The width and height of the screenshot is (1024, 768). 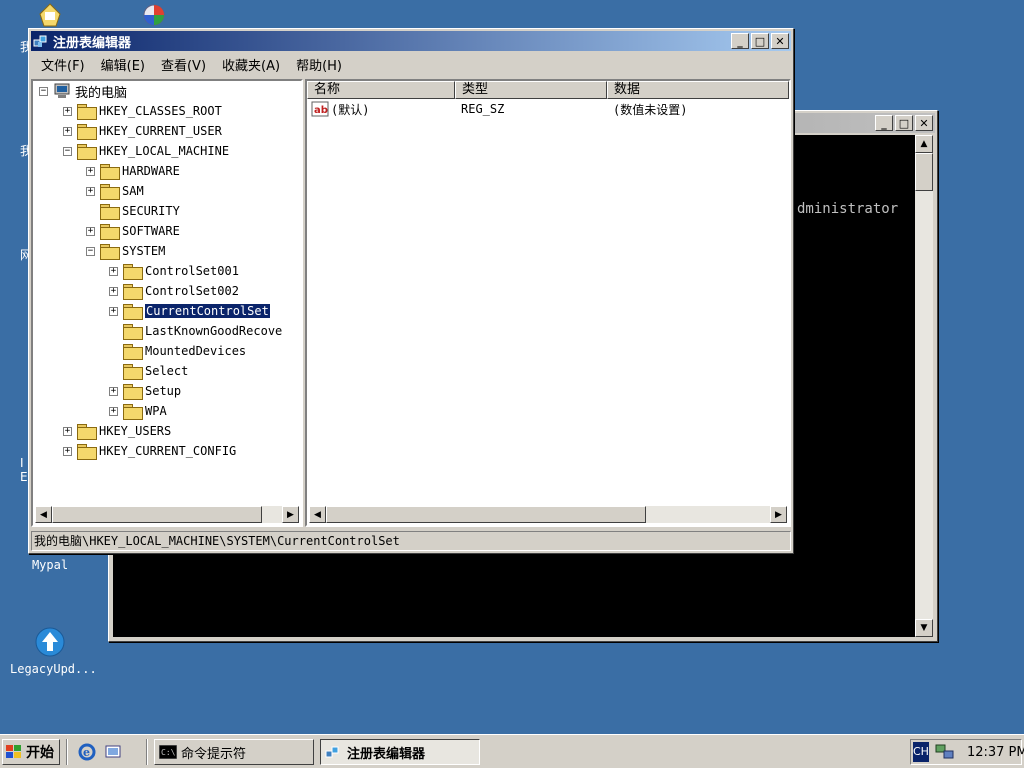 I want to click on tree-item-sam: + SAM, so click(x=115, y=191).